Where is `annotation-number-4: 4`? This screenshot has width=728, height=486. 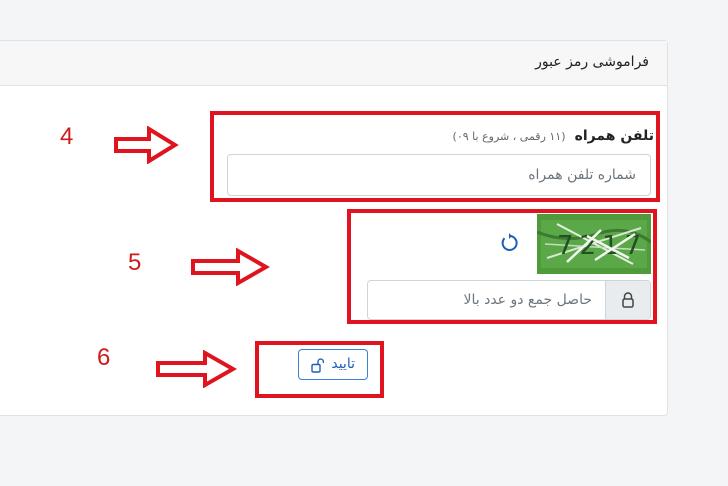
annotation-number-4: 4 is located at coordinates (67, 136).